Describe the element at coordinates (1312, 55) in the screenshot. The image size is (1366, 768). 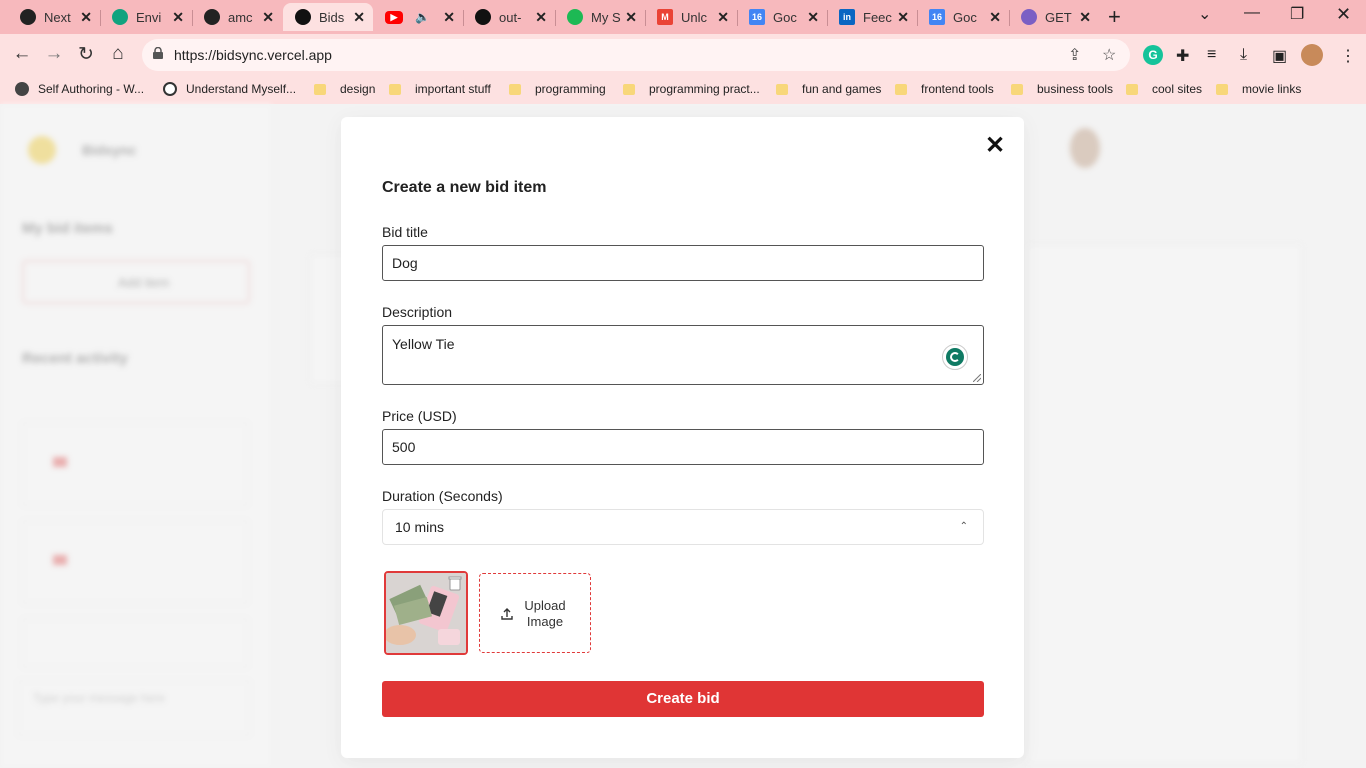
I see `profile-avatar` at that location.